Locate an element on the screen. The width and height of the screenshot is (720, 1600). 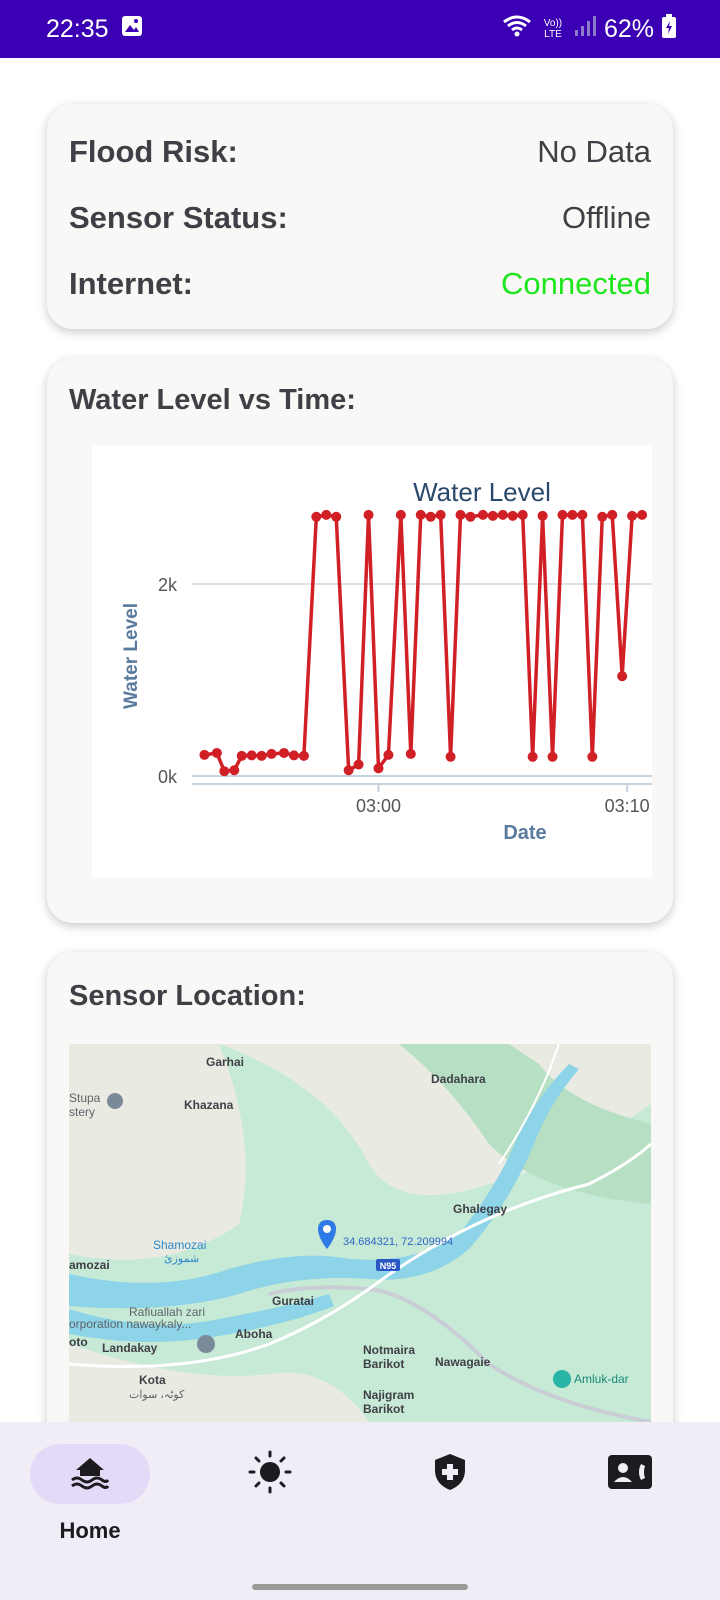
chart-points is located at coordinates (423, 643).